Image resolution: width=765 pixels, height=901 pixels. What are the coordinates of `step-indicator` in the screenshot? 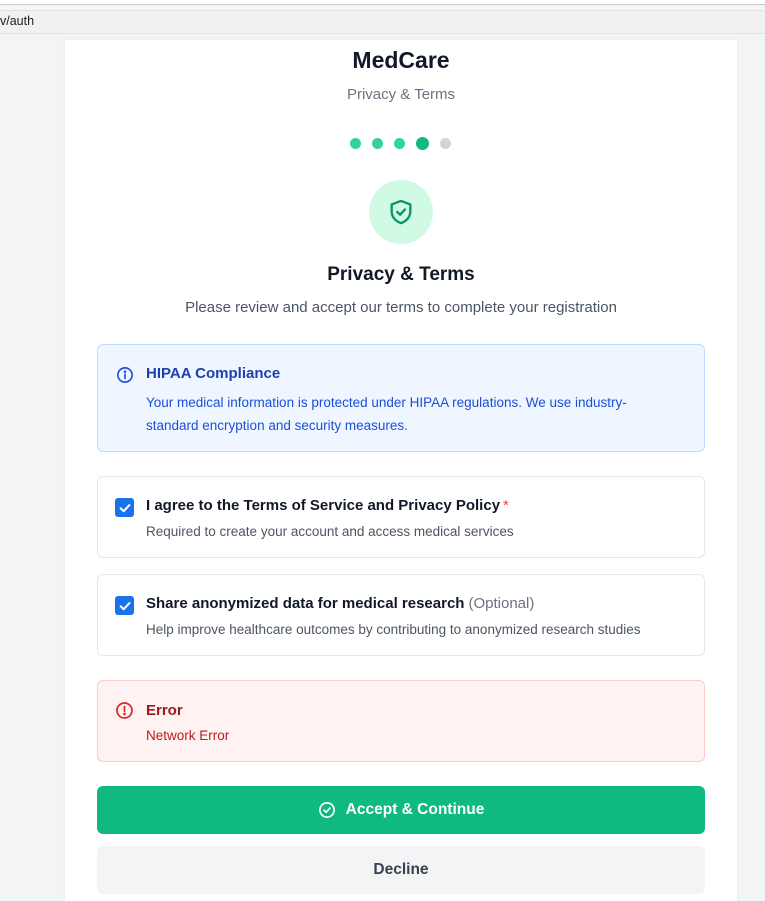 It's located at (400, 143).